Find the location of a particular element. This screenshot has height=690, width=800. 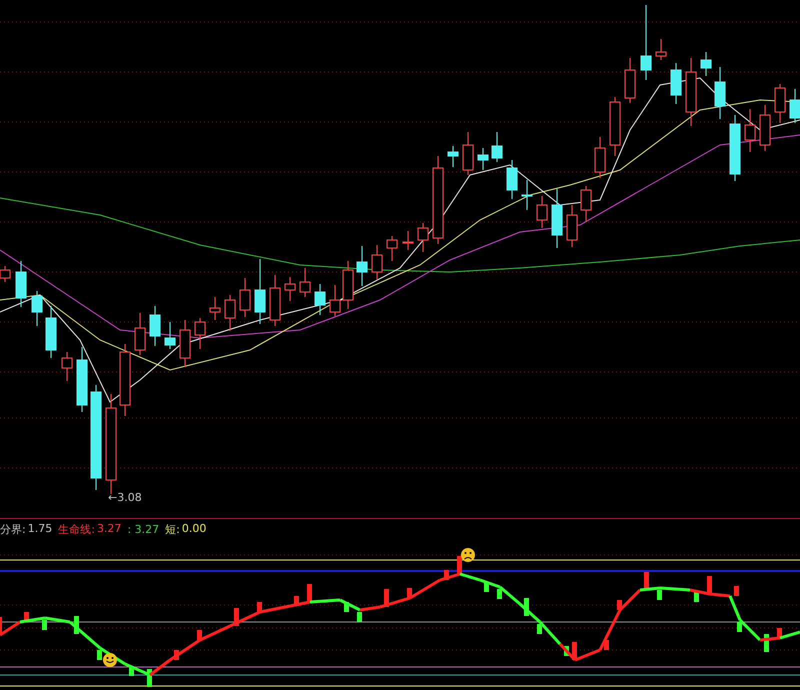

legend-label: 分界: is located at coordinates (13, 529).